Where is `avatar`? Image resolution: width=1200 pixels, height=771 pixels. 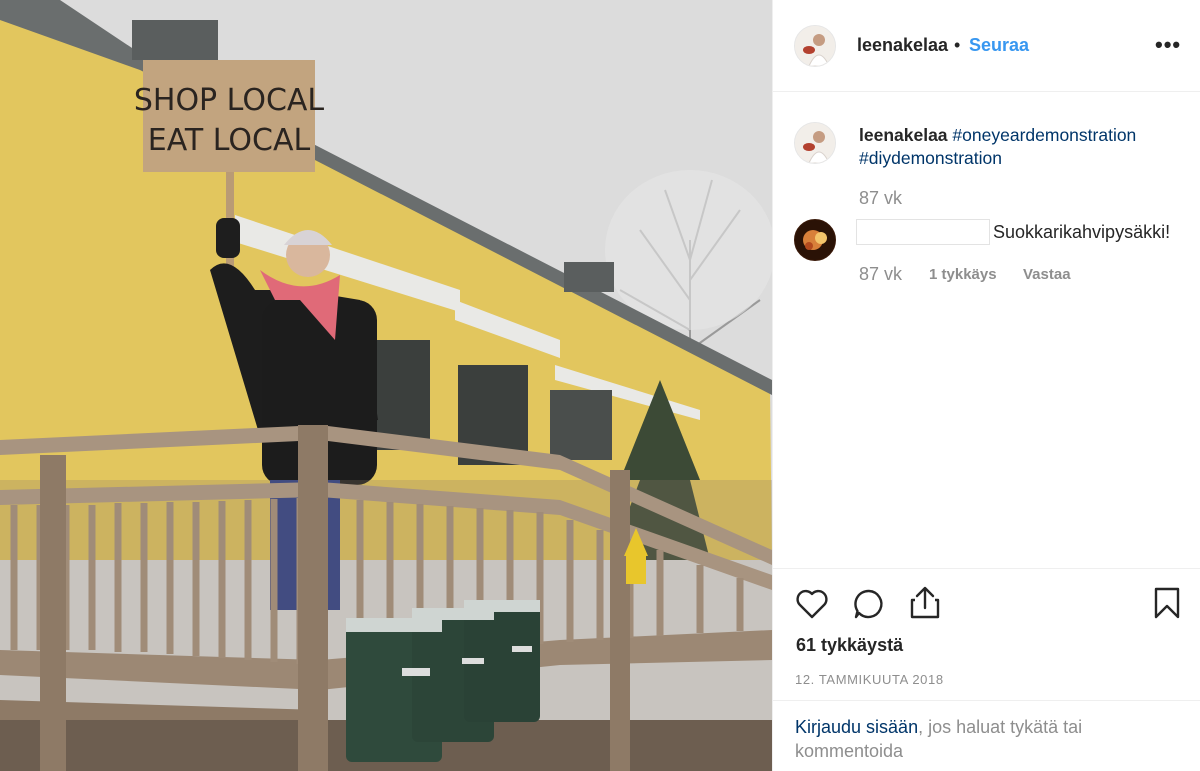 avatar is located at coordinates (815, 46).